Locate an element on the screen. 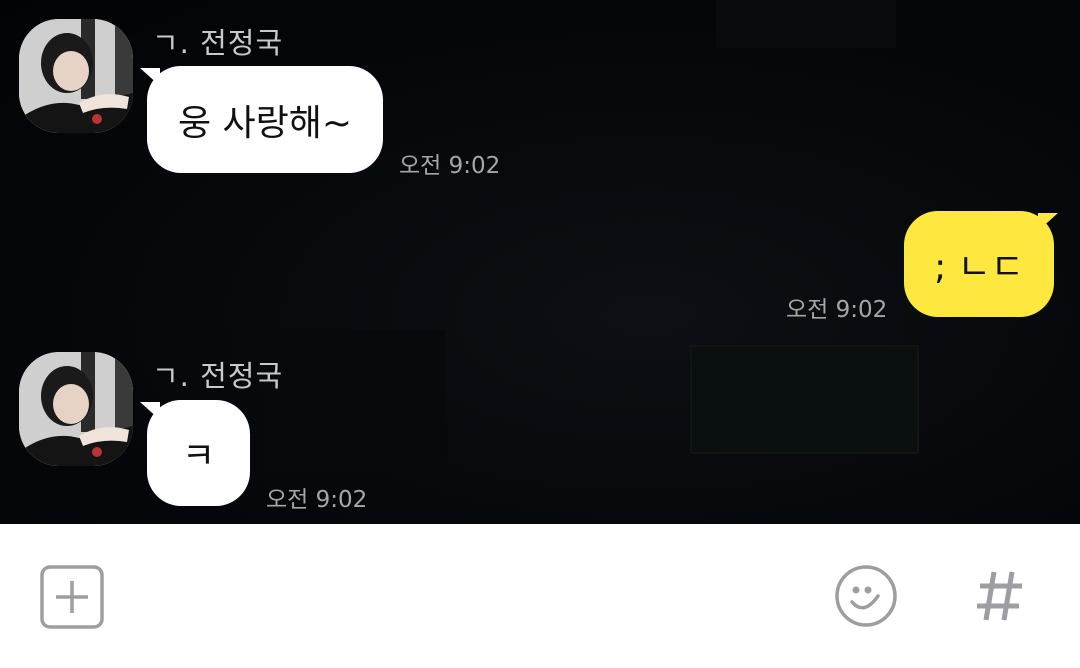  hashtag-button is located at coordinates (1000, 598).